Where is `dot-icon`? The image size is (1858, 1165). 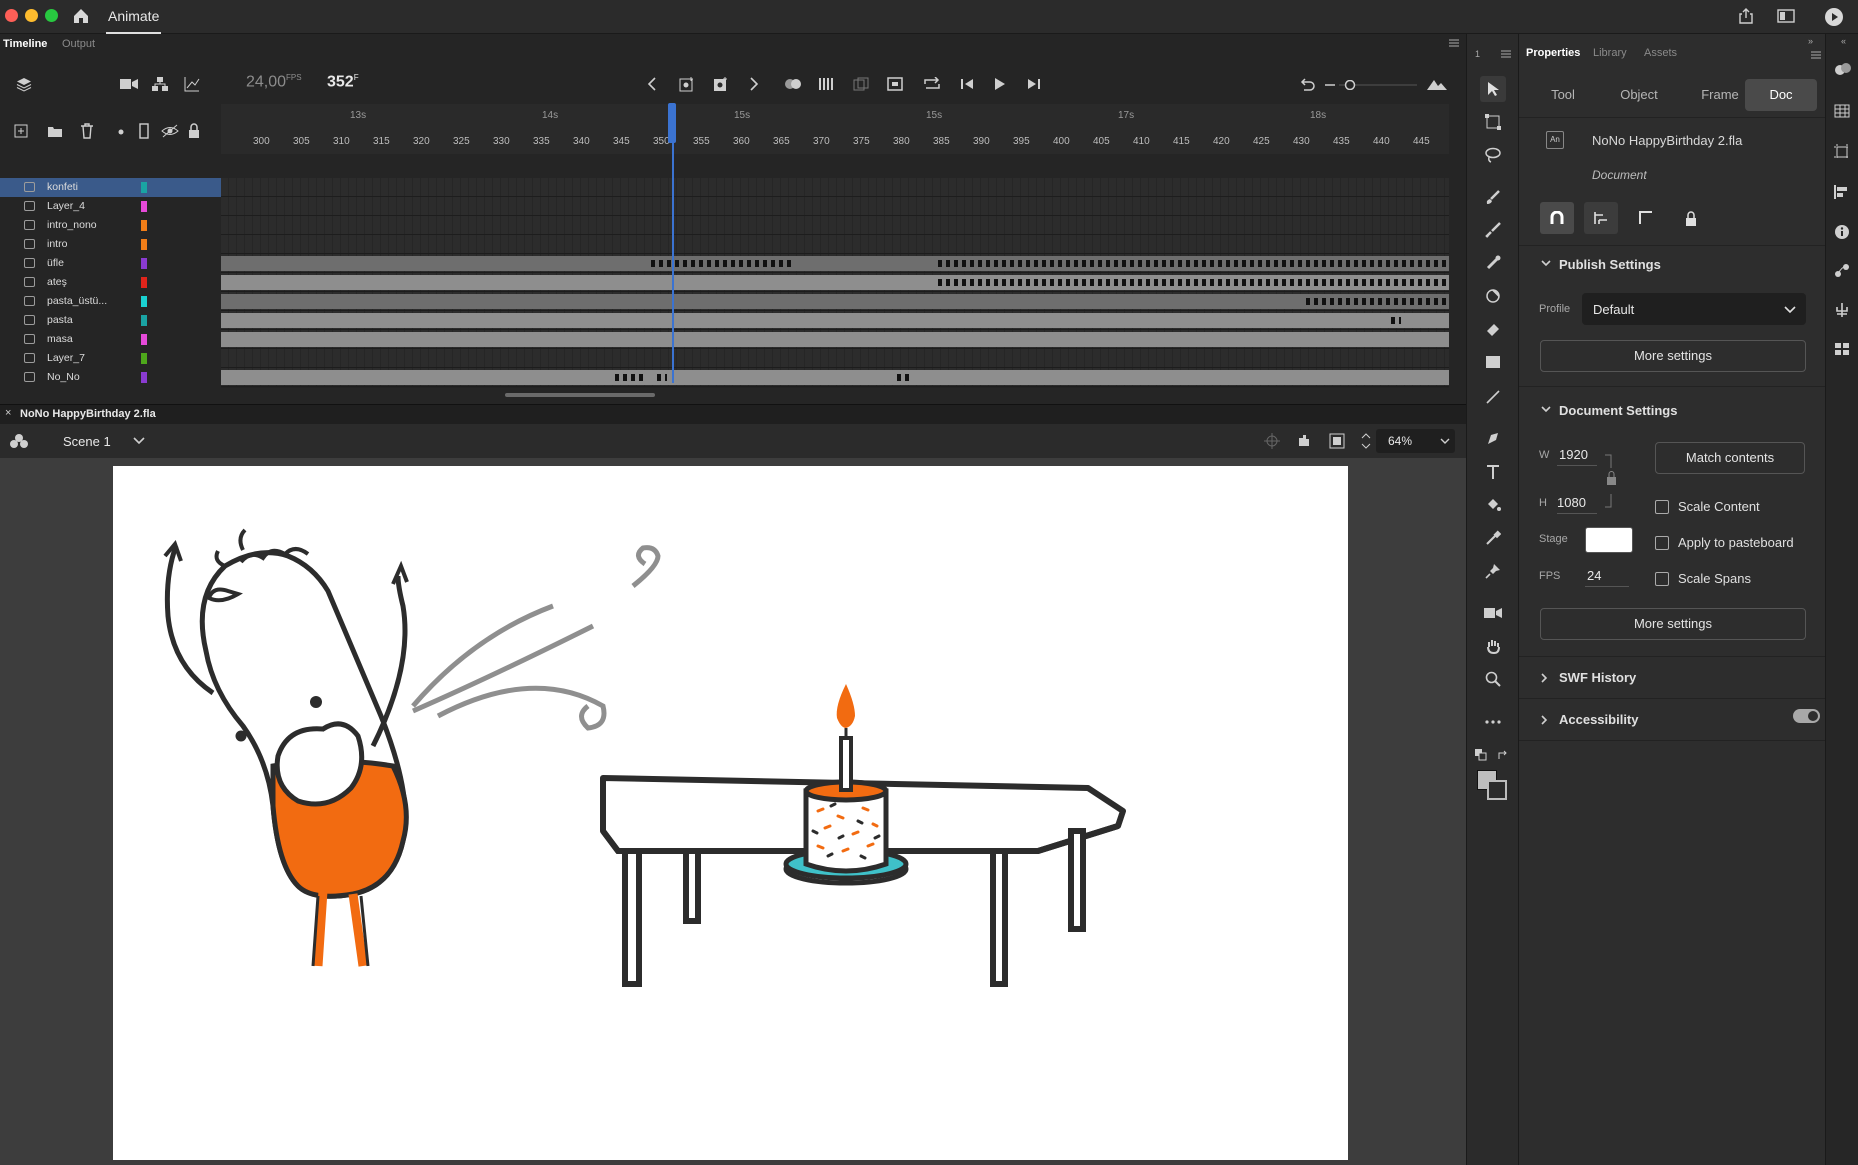
dot-icon is located at coordinates (121, 132).